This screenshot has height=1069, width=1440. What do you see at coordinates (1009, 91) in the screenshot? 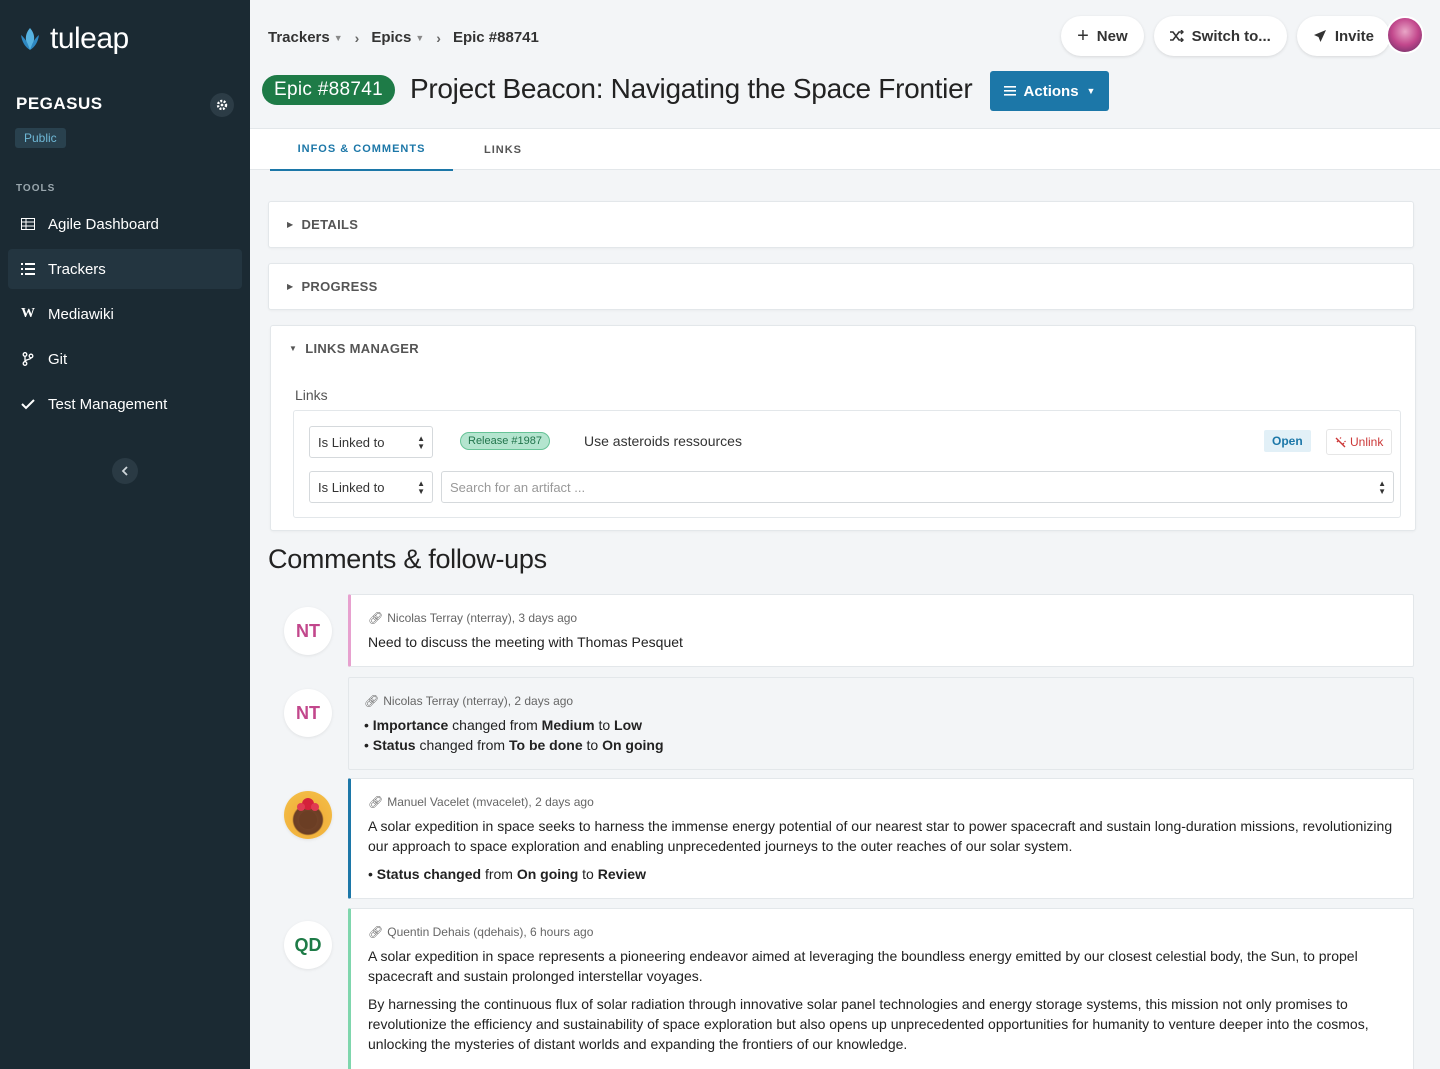
I see `hamburger-icon` at bounding box center [1009, 91].